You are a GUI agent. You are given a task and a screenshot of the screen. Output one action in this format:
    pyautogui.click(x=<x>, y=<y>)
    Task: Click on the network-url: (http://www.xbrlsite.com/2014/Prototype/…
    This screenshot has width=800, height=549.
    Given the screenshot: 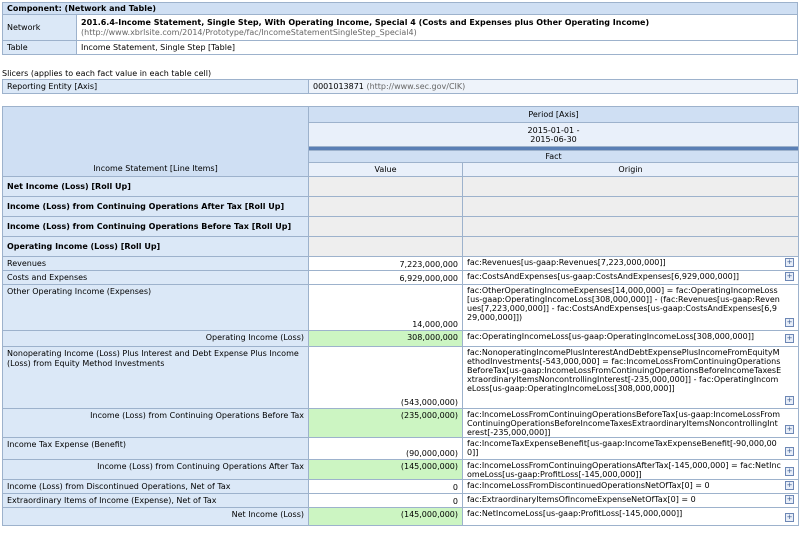 What is the action you would take?
    pyautogui.click(x=249, y=32)
    